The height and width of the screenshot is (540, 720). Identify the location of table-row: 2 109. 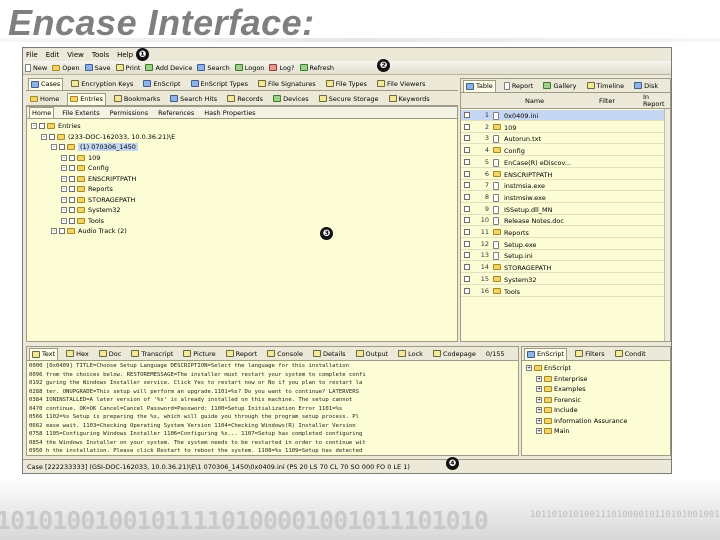
(565, 127).